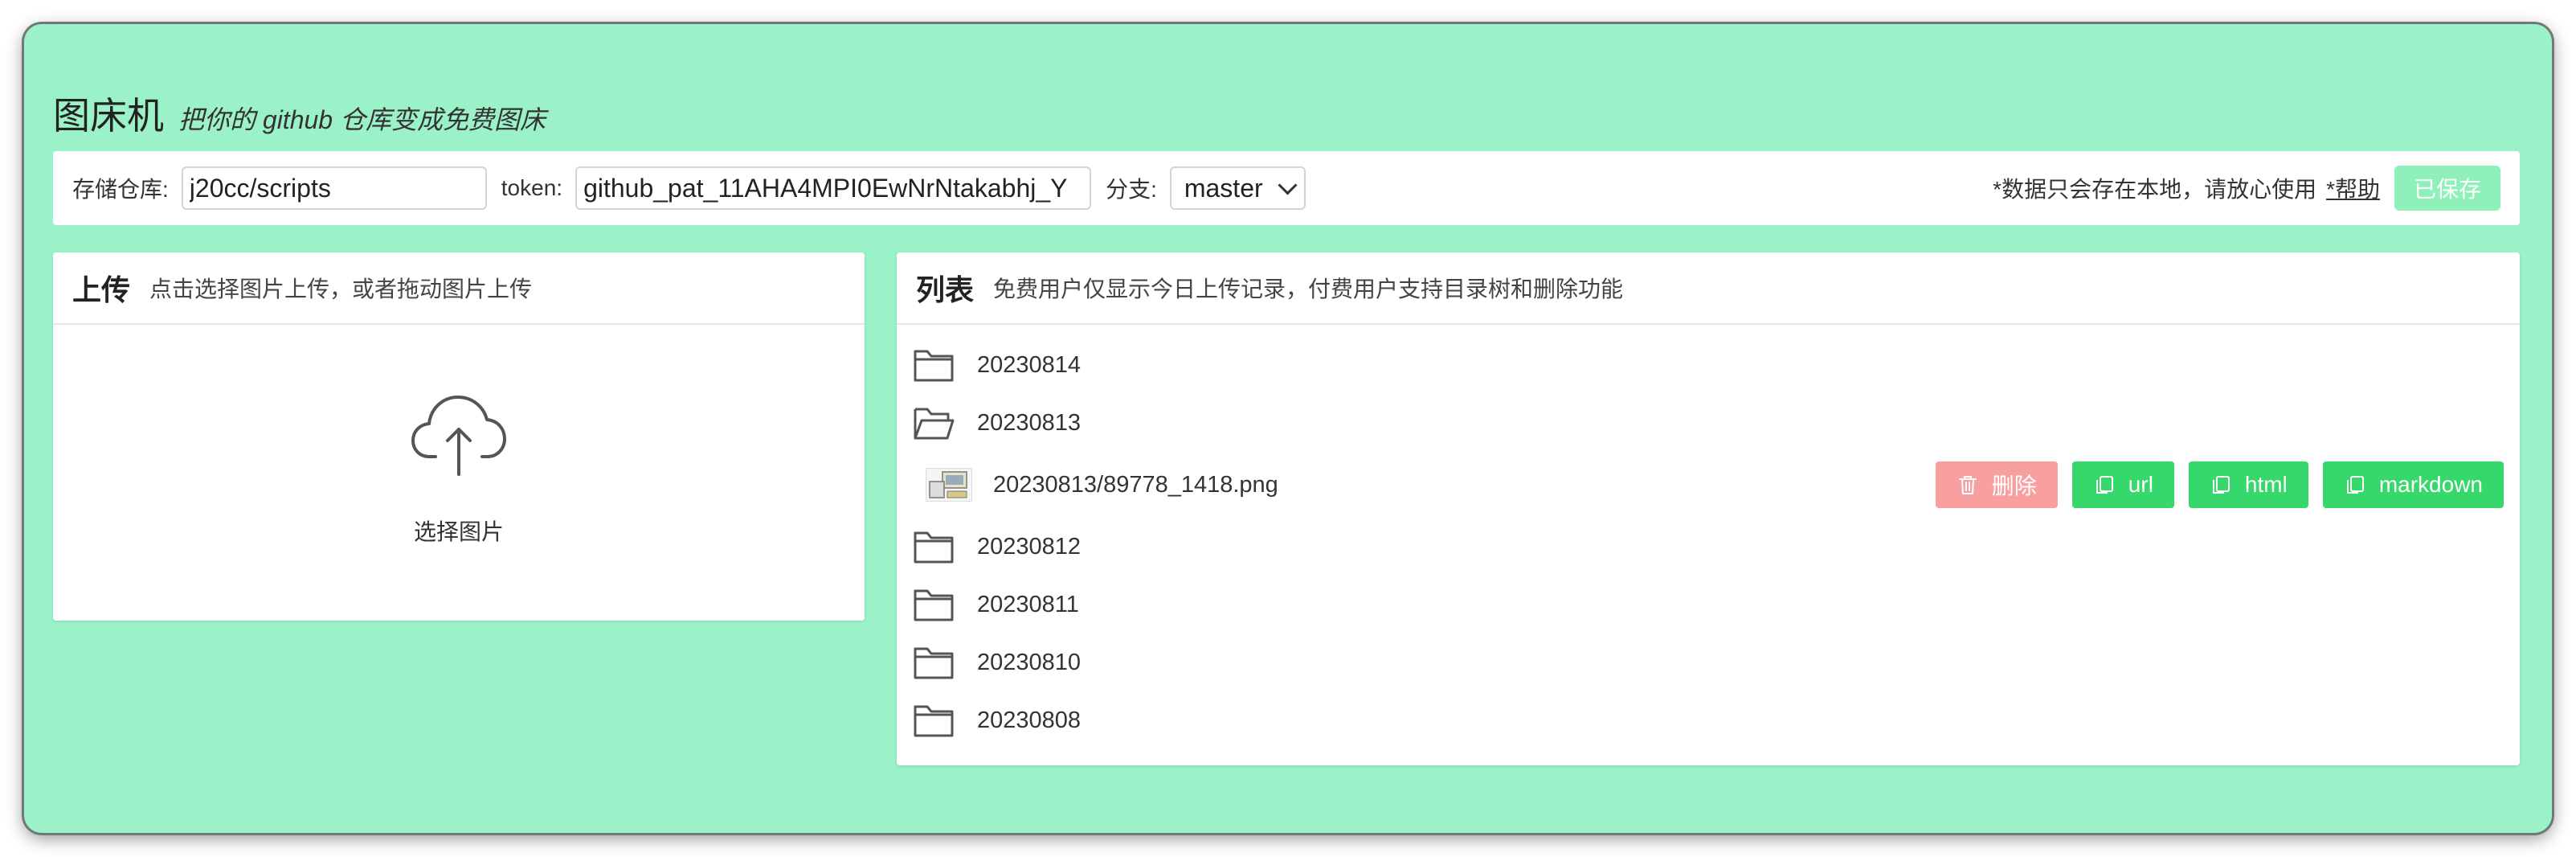  Describe the element at coordinates (2266, 485) in the screenshot. I see `copy-html-label: html` at that location.